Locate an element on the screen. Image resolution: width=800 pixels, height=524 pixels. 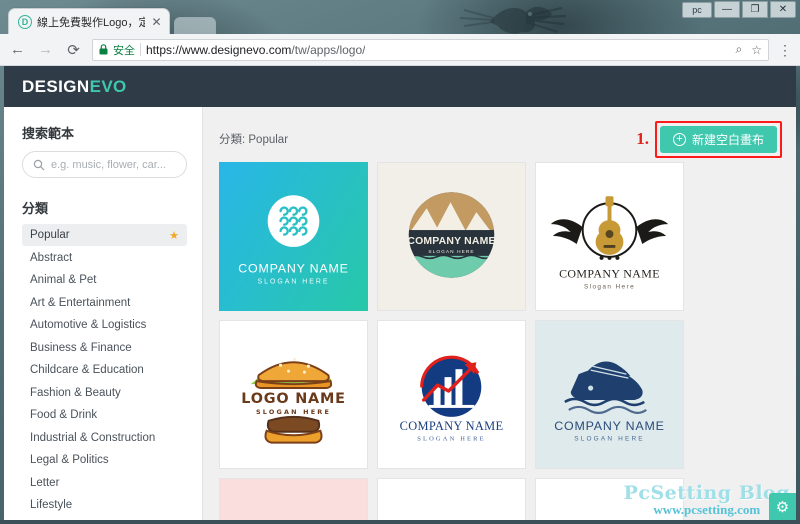
sidebar-item-legal-politics: Legal & Politics is located at coordinates (104, 460).